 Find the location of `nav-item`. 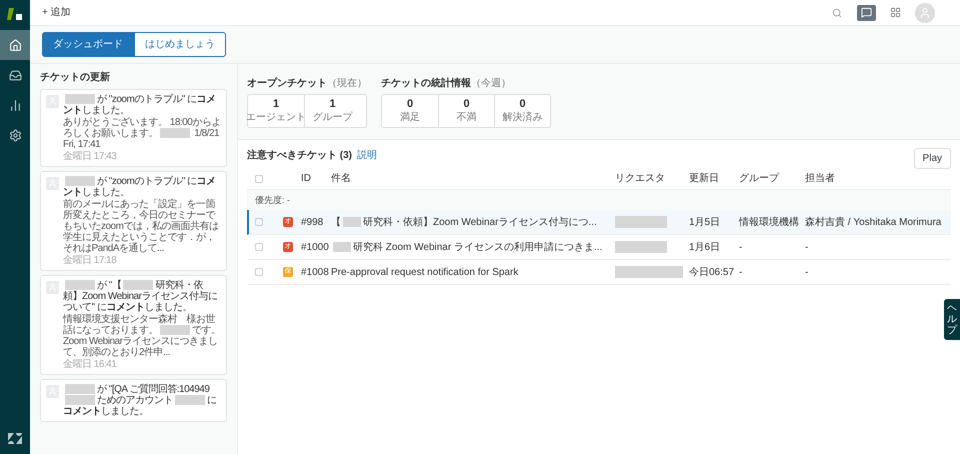

nav-item is located at coordinates (15, 45).